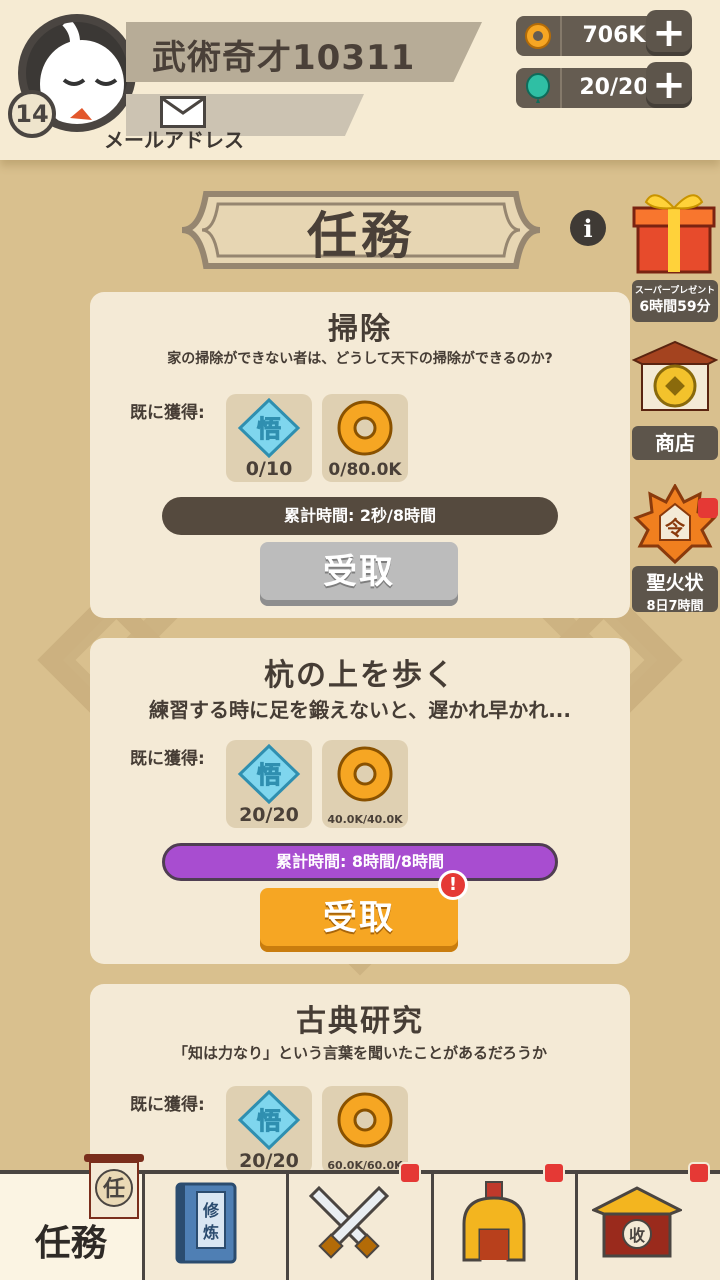  I want to click on mail-label: メールアドレス, so click(174, 138).